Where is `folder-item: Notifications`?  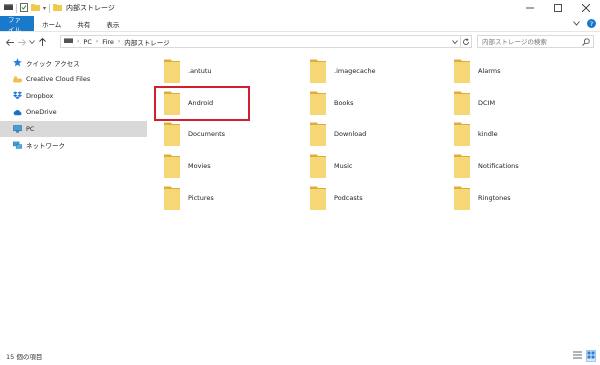 folder-item: Notifications is located at coordinates (486, 166).